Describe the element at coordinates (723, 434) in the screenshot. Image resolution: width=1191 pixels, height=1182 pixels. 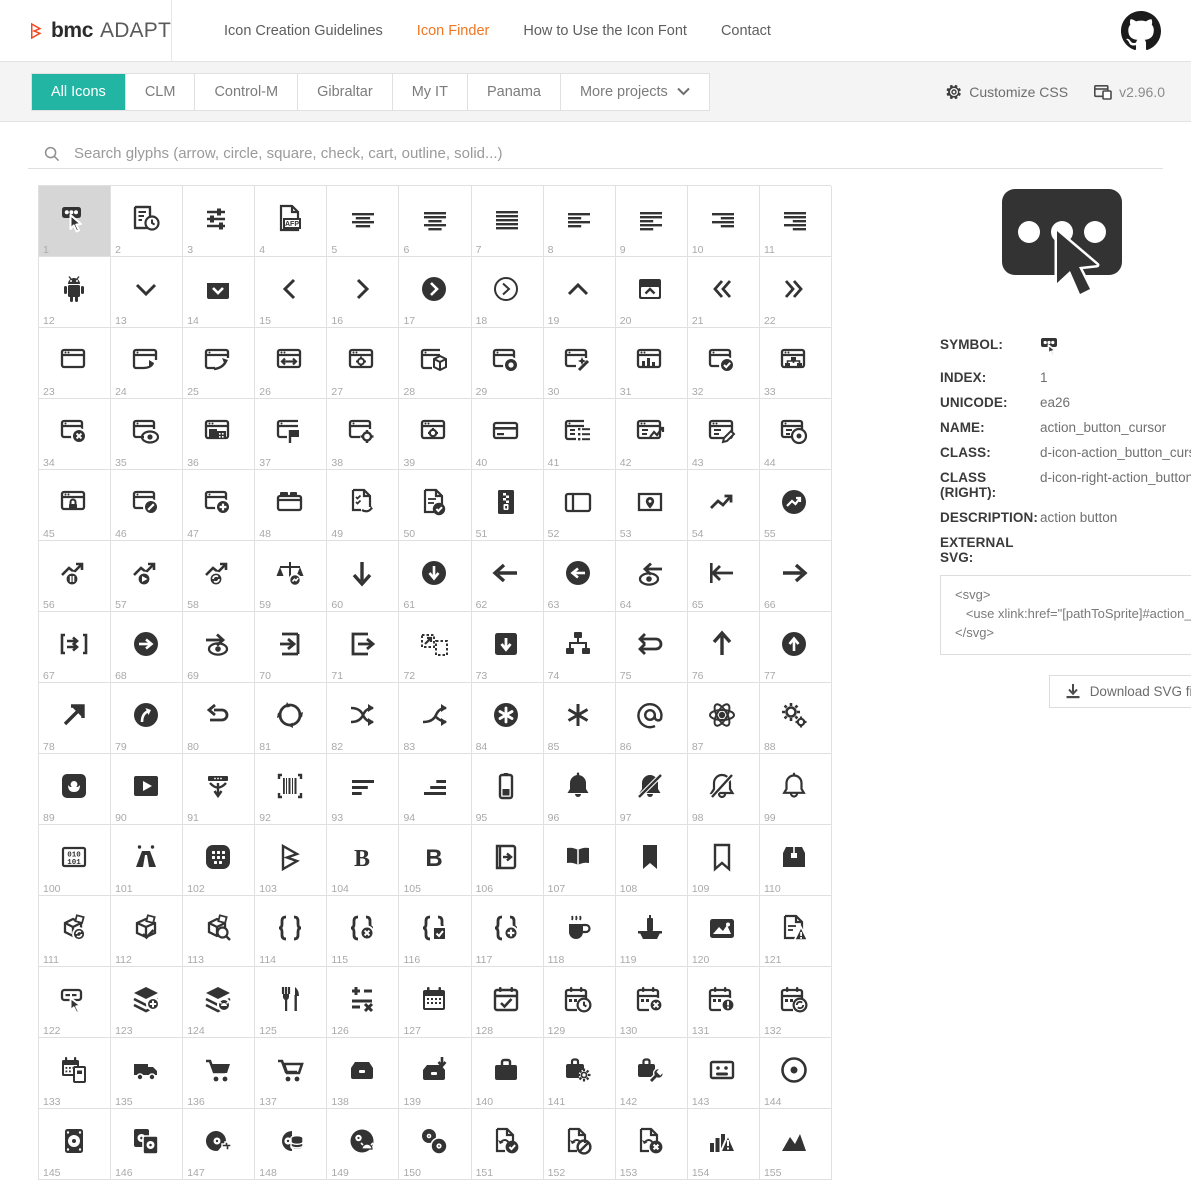
I see `icon-cell: 43` at that location.